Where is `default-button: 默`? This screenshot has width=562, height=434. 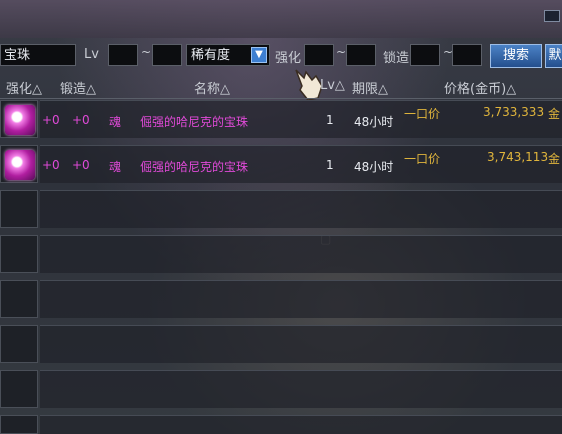
default-button: 默 is located at coordinates (553, 56).